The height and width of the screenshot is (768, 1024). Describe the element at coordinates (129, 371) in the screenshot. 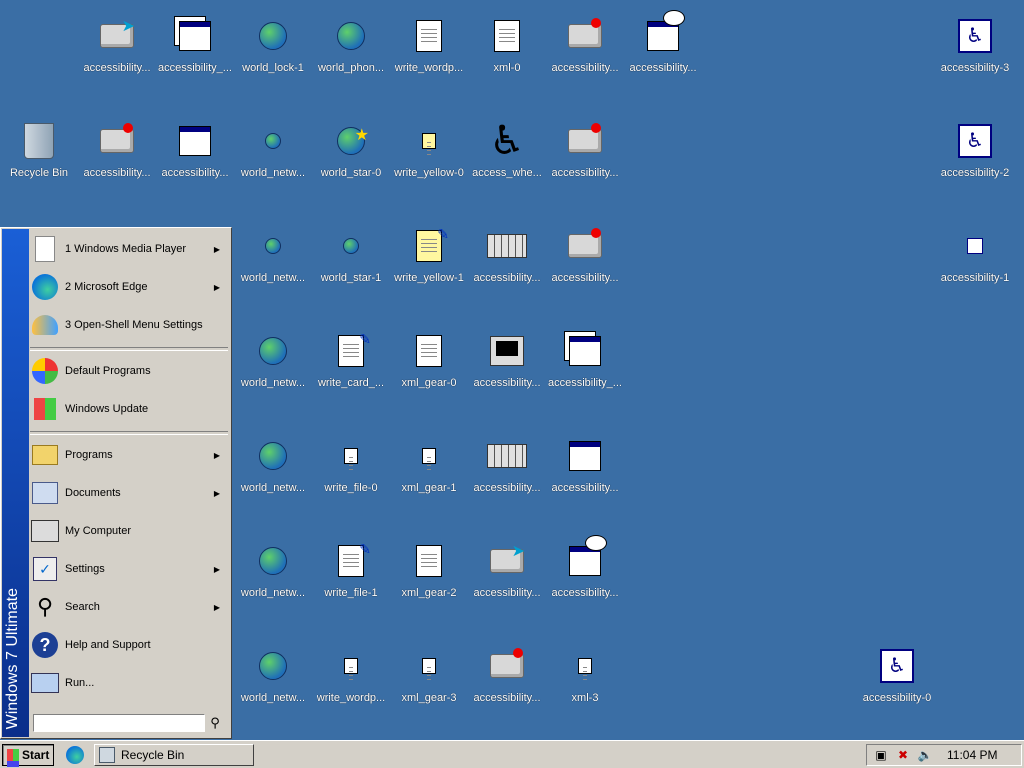

I see `start-menu-item-default-programs: Default Programs` at that location.